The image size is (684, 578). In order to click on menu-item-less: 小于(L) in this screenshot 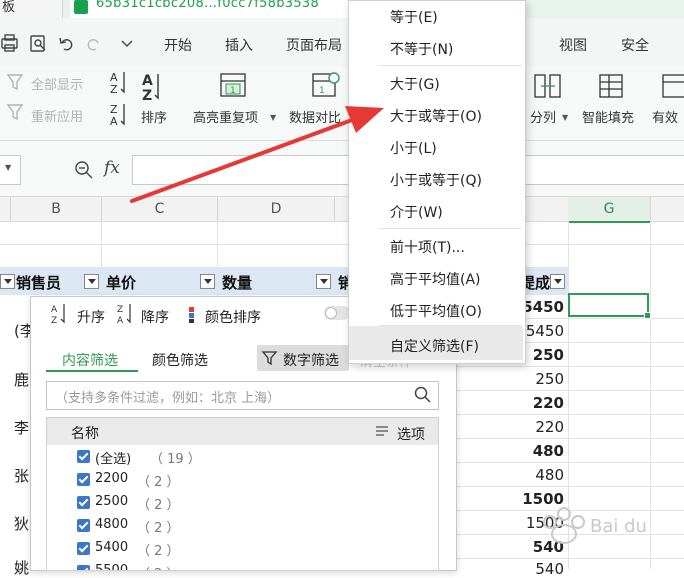, I will do `click(413, 148)`.